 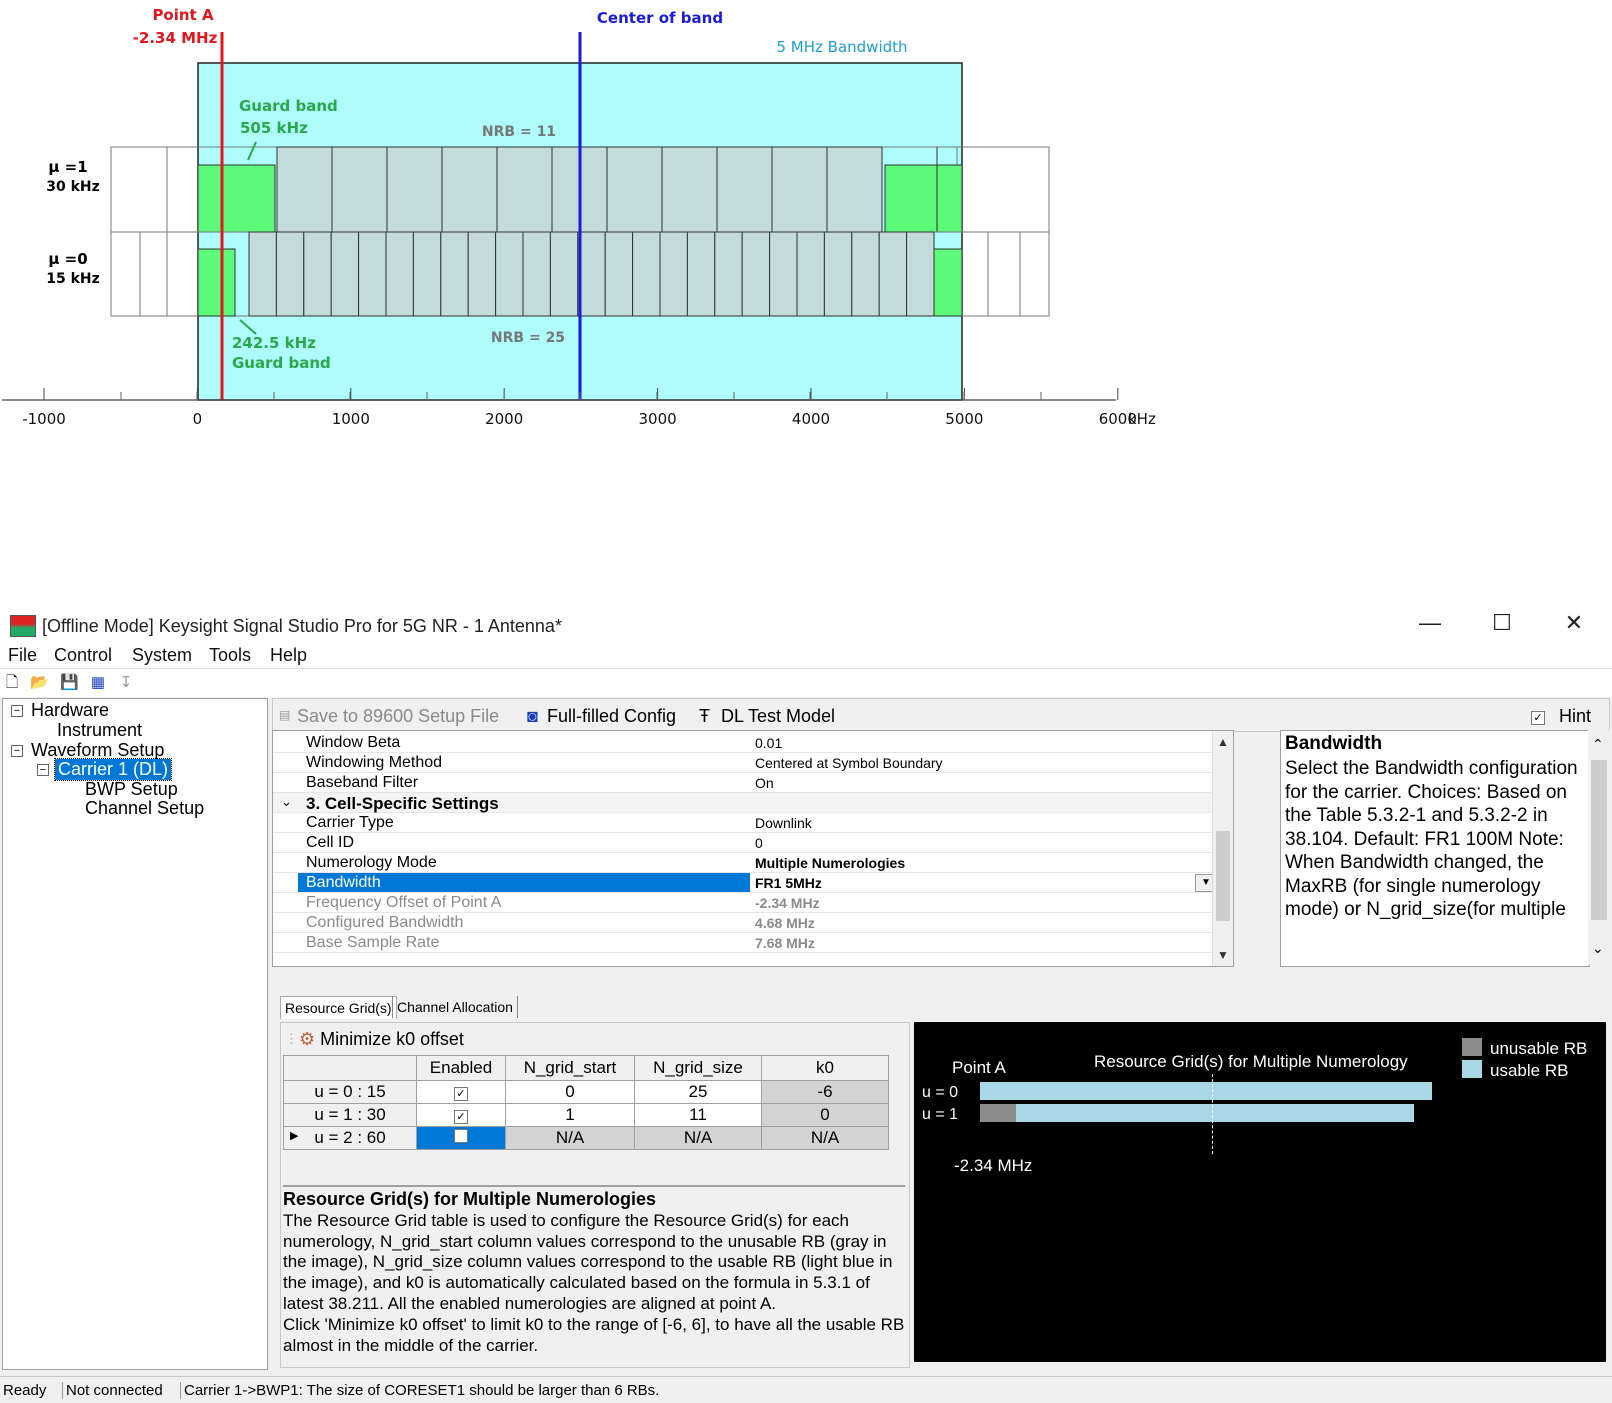 I want to click on prop-value: 0.01, so click(x=768, y=743).